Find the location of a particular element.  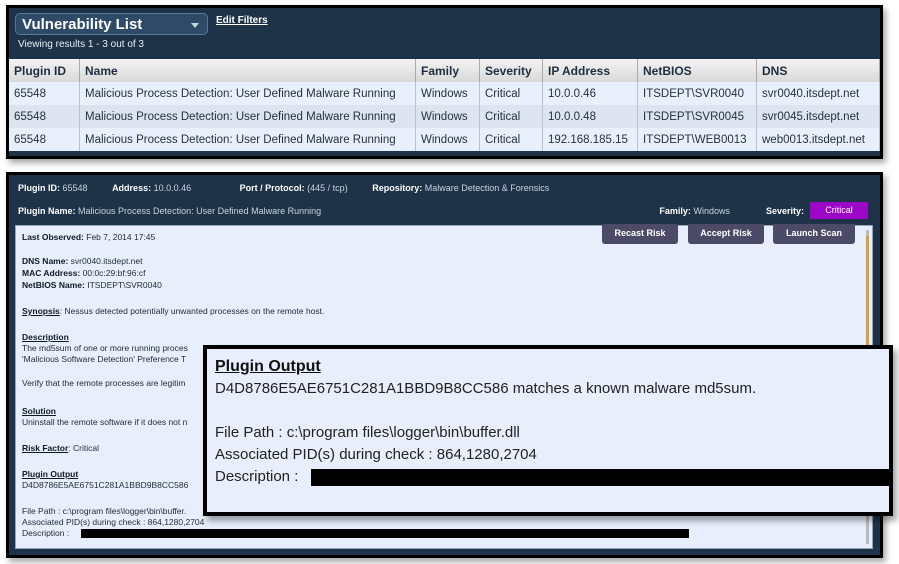

risk-factor-heading: Risk Factor is located at coordinates (45, 448).